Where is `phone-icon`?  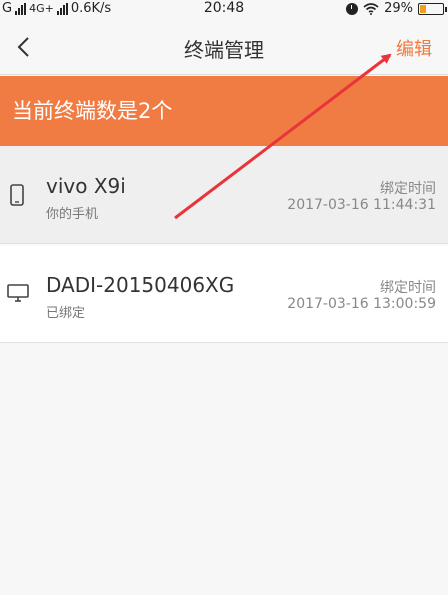
phone-icon is located at coordinates (17, 195).